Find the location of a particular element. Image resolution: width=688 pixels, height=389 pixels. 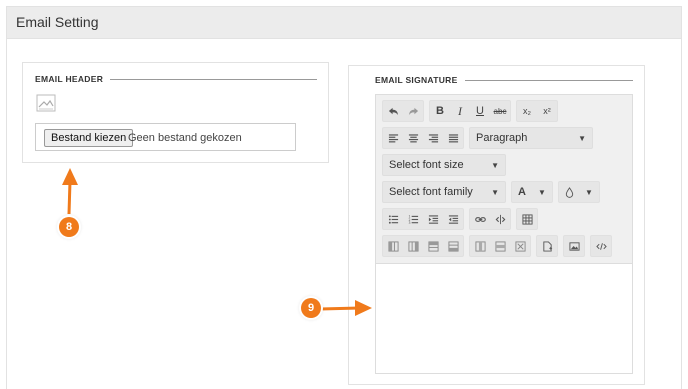

callout-marker: 9 is located at coordinates (311, 308).